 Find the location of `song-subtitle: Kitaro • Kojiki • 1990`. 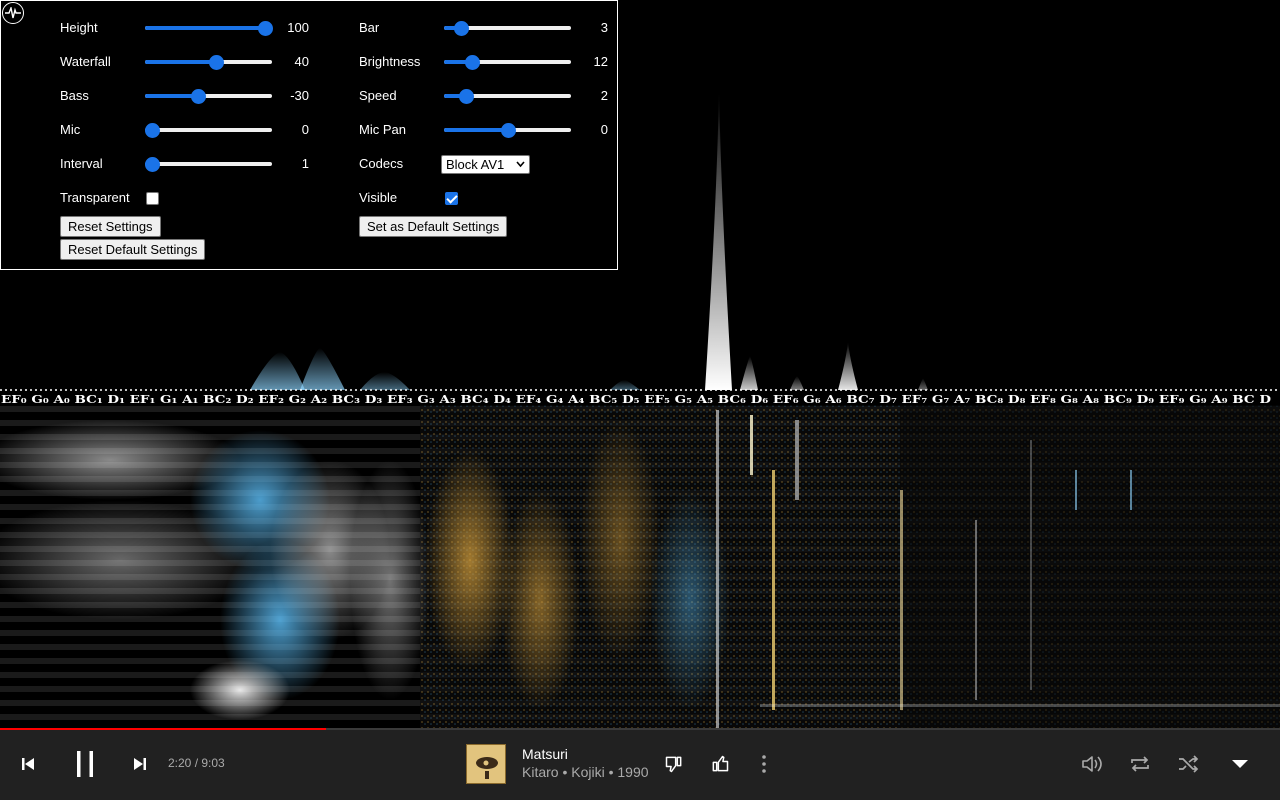

song-subtitle: Kitaro • Kojiki • 1990 is located at coordinates (585, 772).